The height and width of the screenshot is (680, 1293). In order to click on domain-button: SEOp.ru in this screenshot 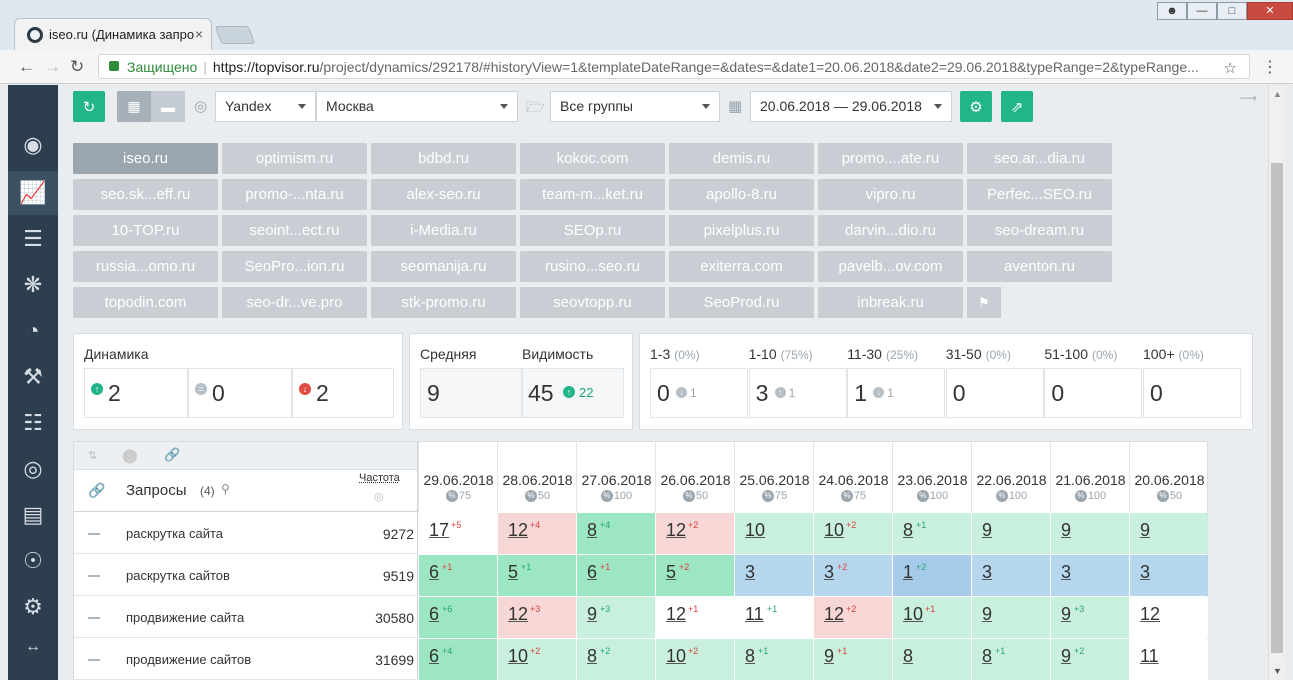, I will do `click(592, 230)`.